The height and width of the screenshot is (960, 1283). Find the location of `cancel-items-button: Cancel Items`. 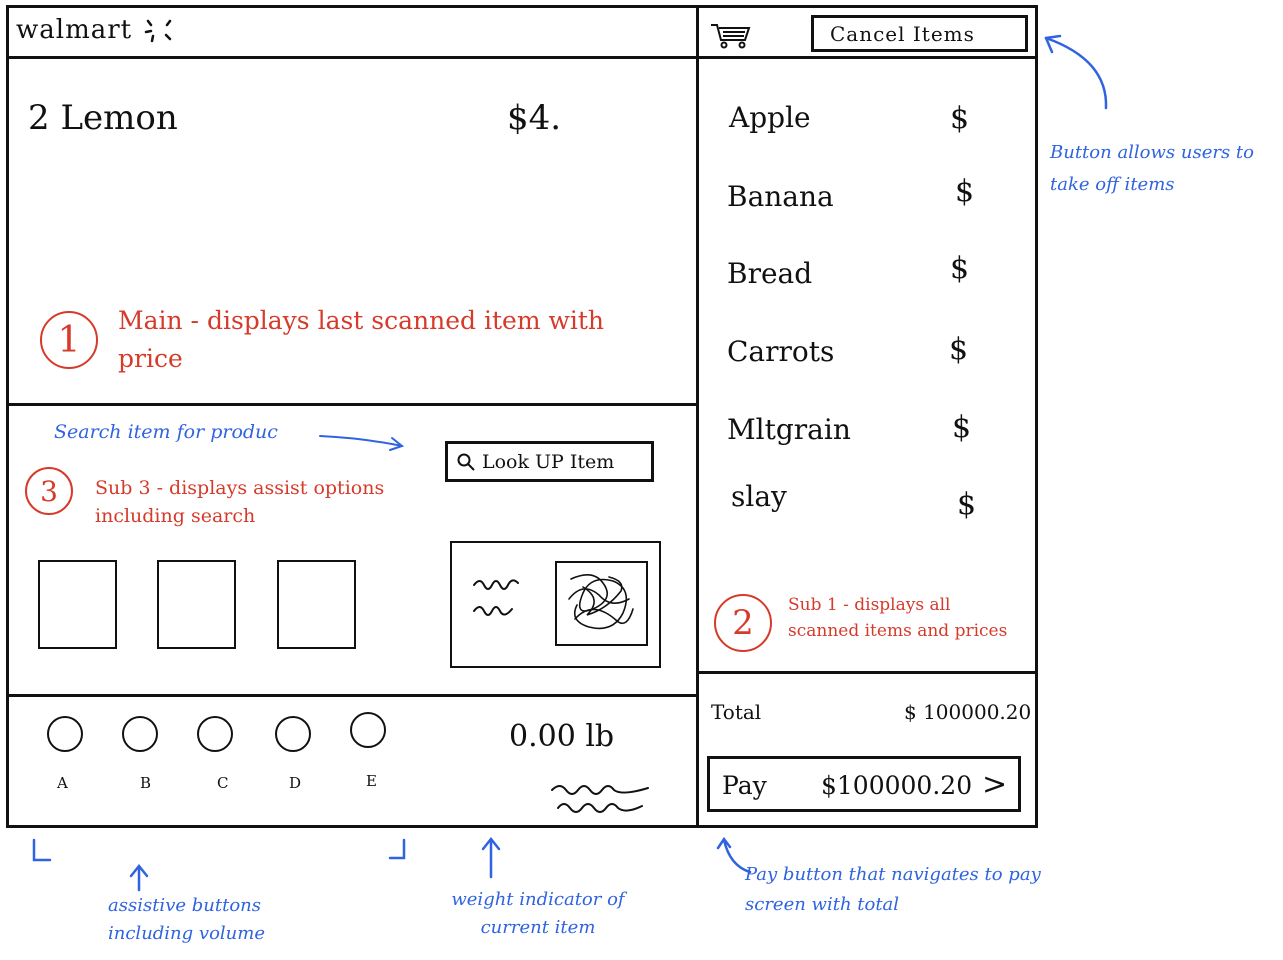

cancel-items-button: Cancel Items is located at coordinates (919, 33).